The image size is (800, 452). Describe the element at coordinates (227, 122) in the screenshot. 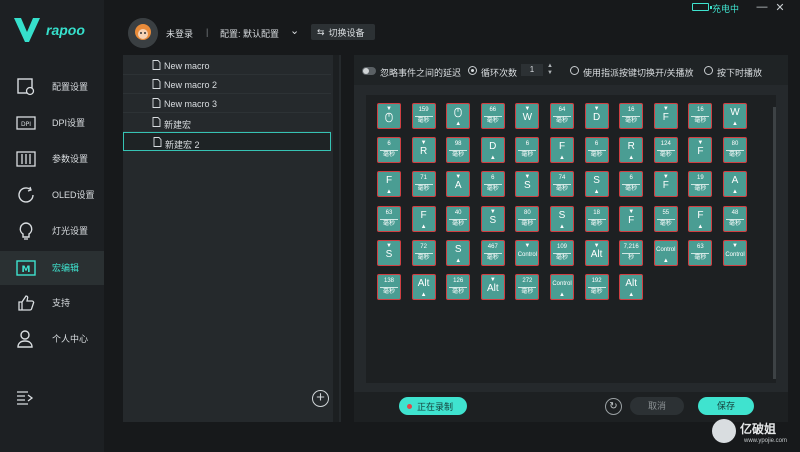

I see `macro-list-item: 新建宏` at that location.